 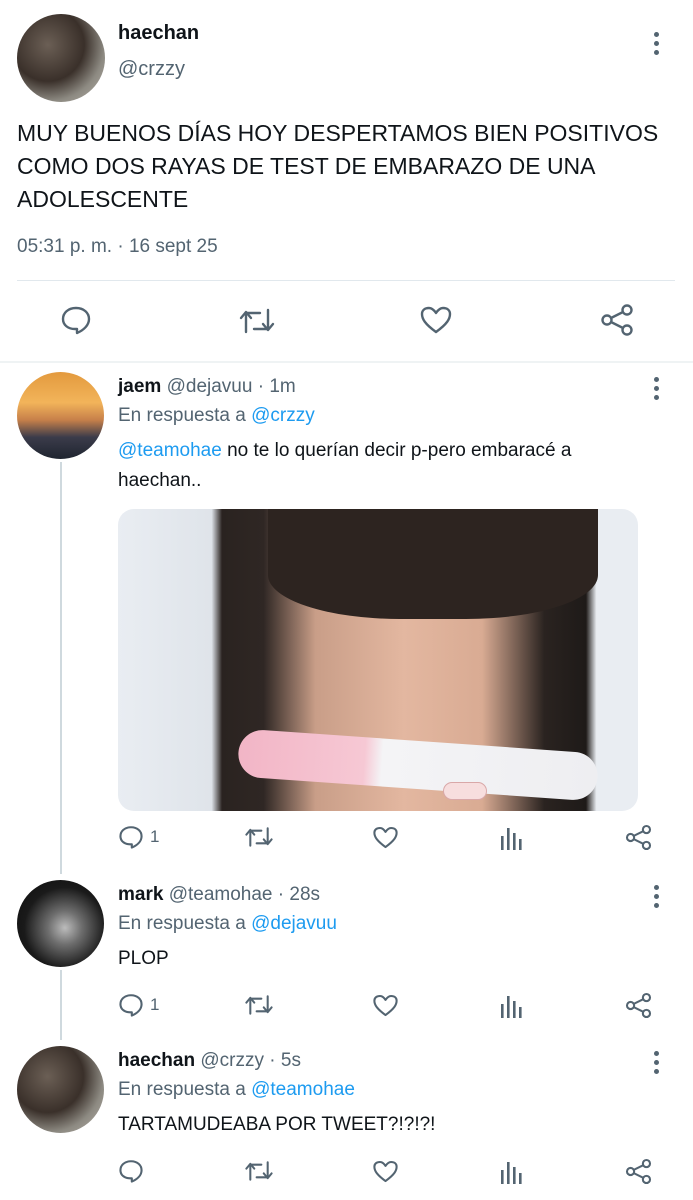 What do you see at coordinates (244, 894) in the screenshot?
I see `author-handle-time: @teamohae · 28s` at bounding box center [244, 894].